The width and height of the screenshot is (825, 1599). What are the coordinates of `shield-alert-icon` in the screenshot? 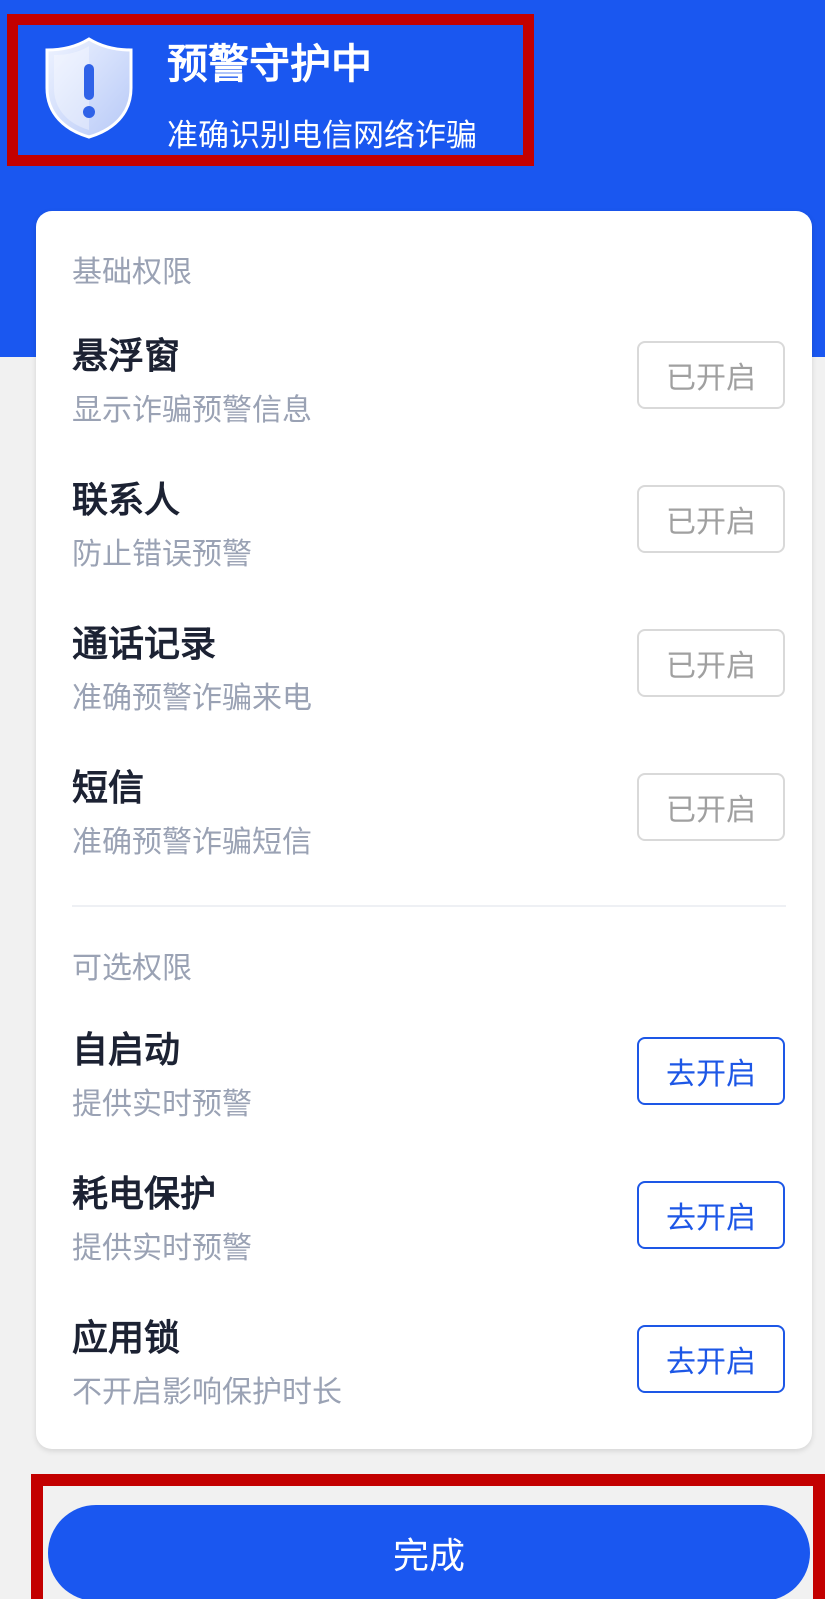 It's located at (89, 88).